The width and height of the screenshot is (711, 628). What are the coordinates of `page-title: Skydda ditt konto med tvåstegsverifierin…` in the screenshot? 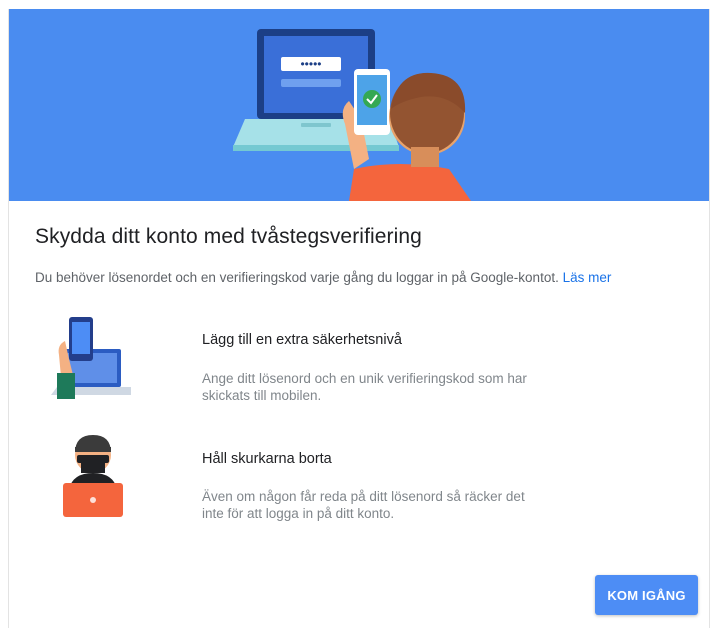 It's located at (228, 236).